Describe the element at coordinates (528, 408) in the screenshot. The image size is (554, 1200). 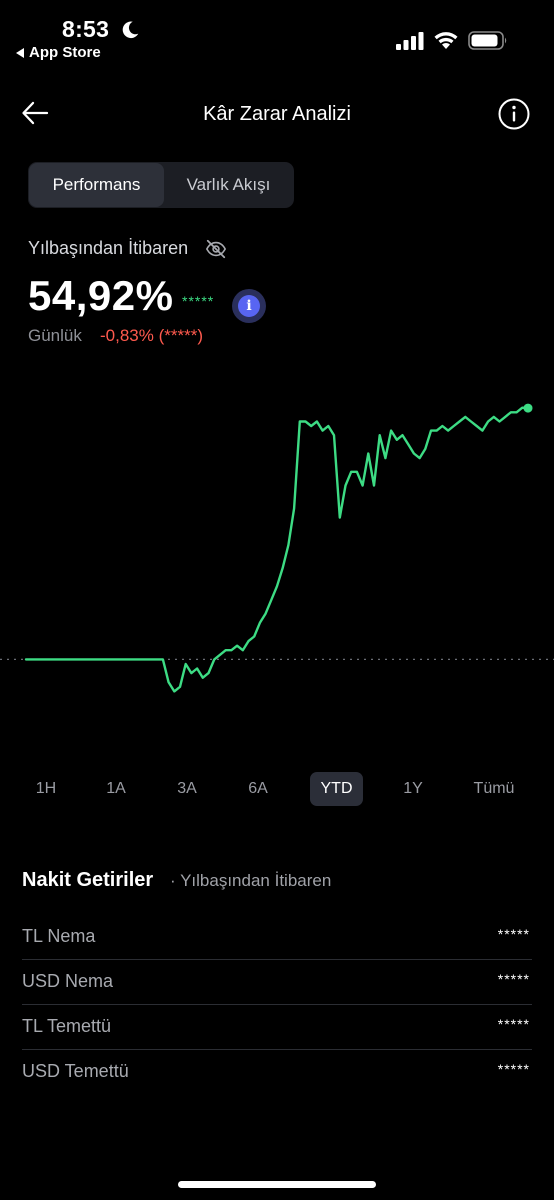
I see `chart-endpoint` at that location.